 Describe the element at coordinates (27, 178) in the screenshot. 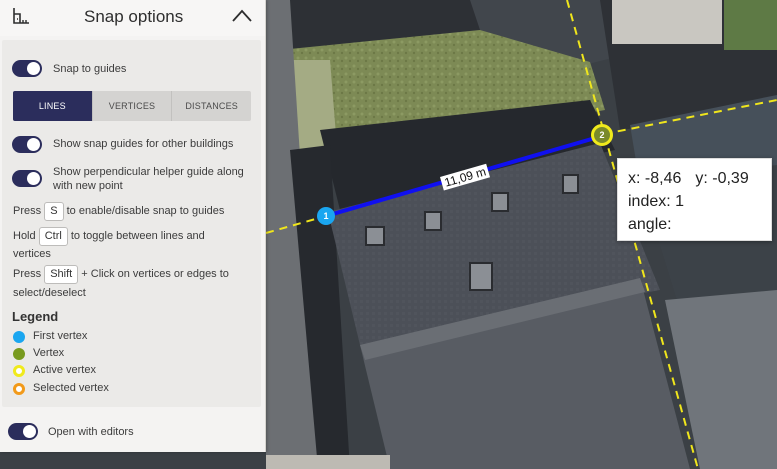

I see `show-perpendicular-toggle` at that location.